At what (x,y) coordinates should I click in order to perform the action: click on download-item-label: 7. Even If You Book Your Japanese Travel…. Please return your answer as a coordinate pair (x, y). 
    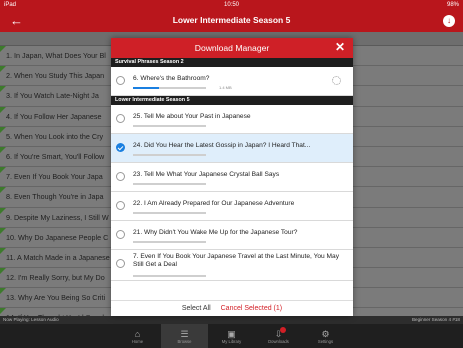
    Looking at the image, I should click on (236, 260).